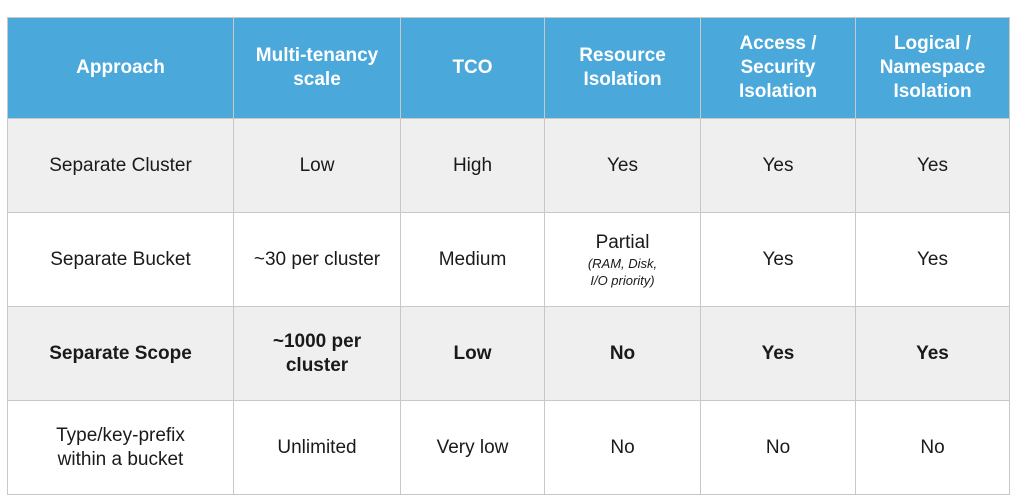  I want to click on cell-scale: ~30 per cluster, so click(317, 259).